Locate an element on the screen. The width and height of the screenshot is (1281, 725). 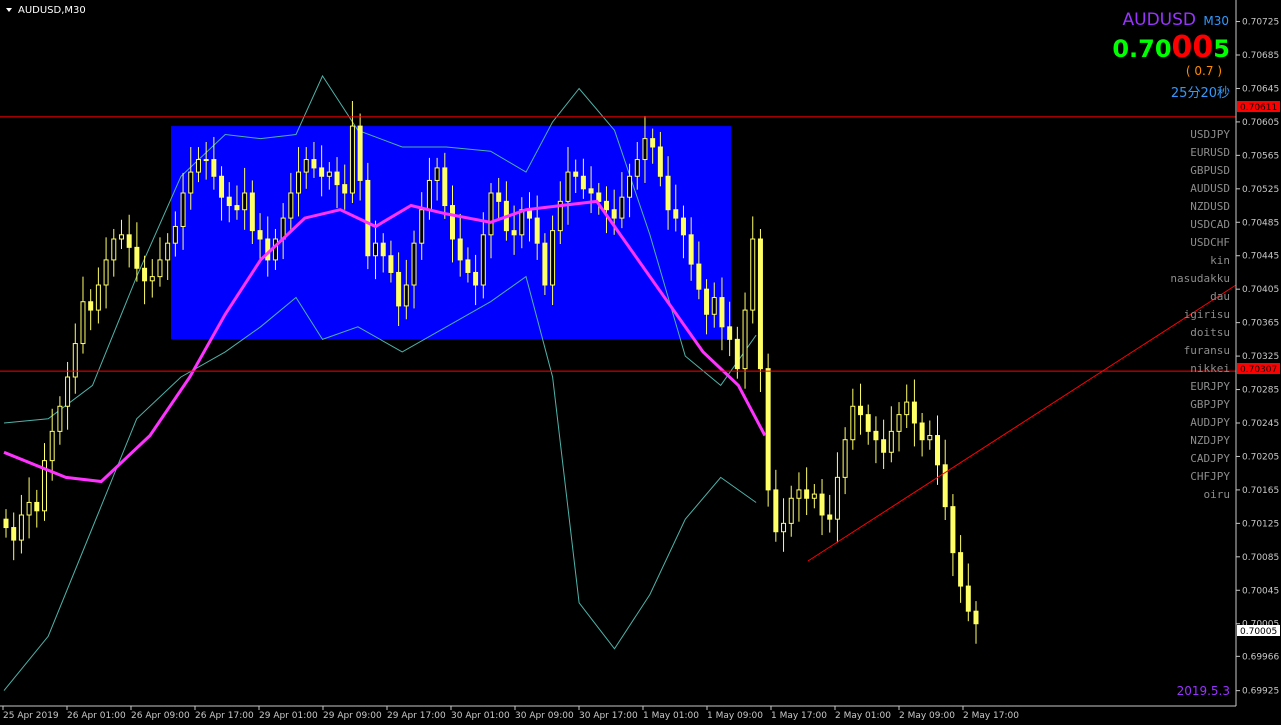
symbol-list-item: igirisu is located at coordinates (1207, 314).